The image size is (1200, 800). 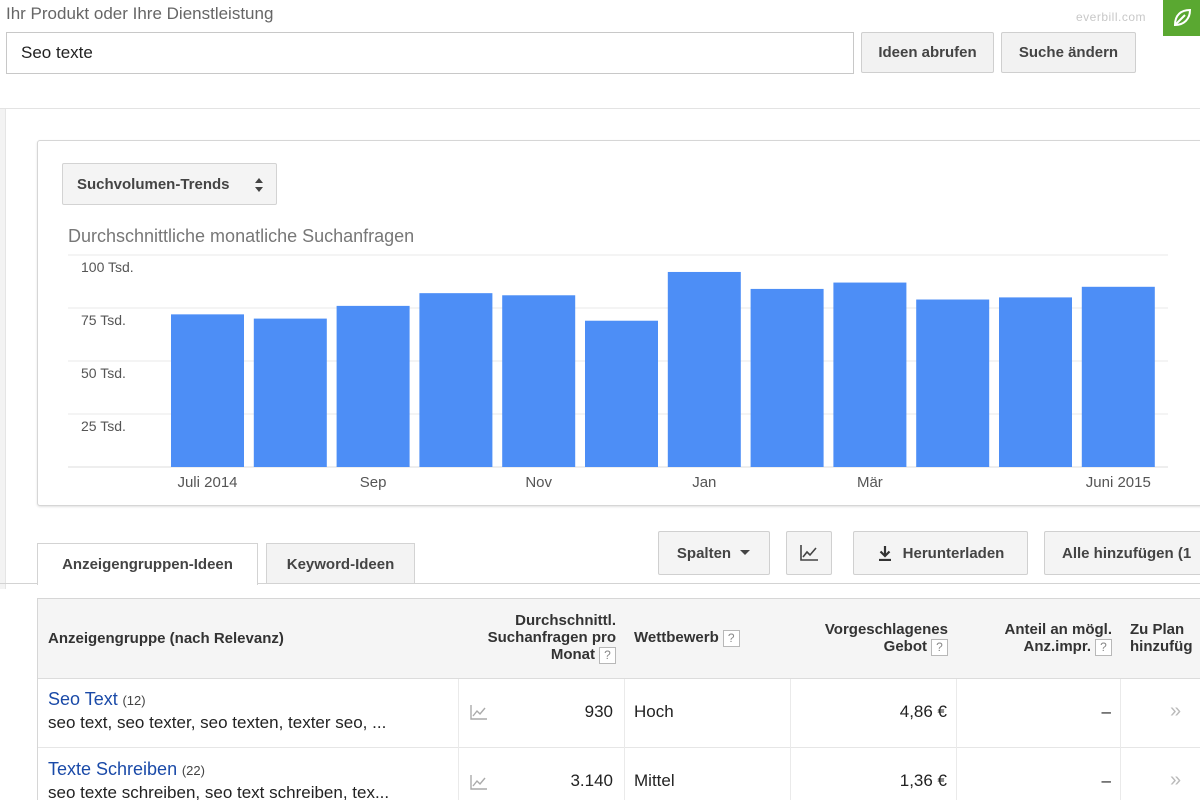 I want to click on header-impression-share: Anteil an mögl. Anz.impr.?, so click(x=1038, y=639).